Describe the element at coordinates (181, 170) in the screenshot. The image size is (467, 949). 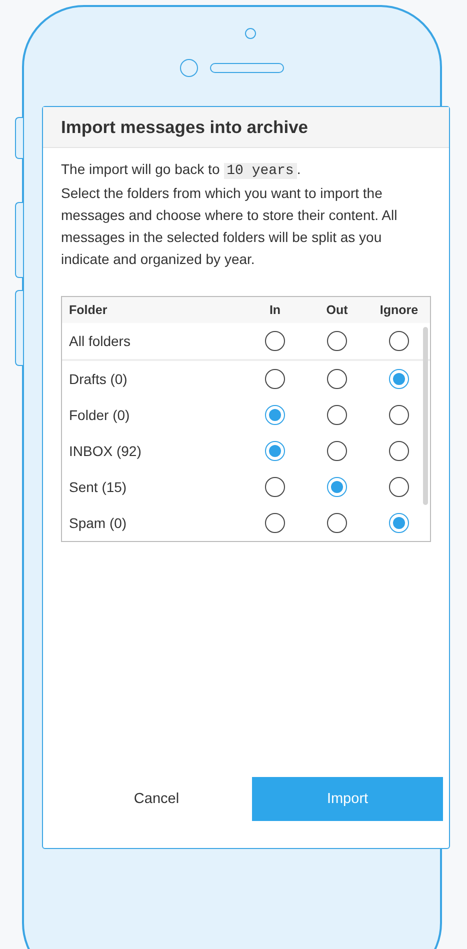
I see `intro-text: The import will go back to 10 years .` at that location.